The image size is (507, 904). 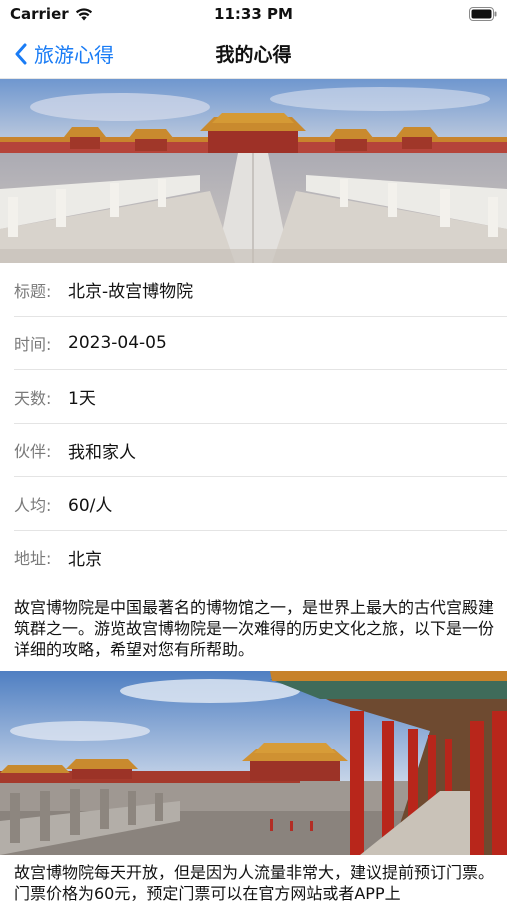 I want to click on info-value: 北京-故宫博物院, so click(x=131, y=292).